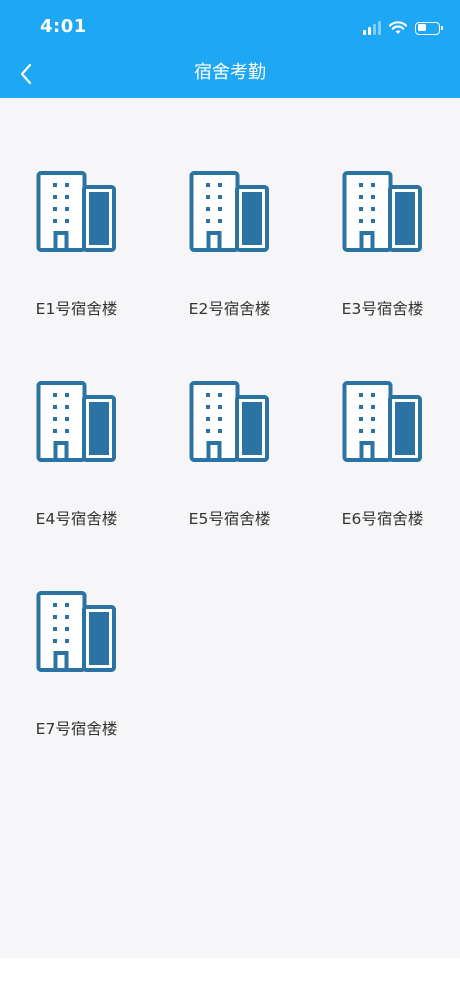 The height and width of the screenshot is (996, 460). I want to click on signal-icon, so click(372, 28).